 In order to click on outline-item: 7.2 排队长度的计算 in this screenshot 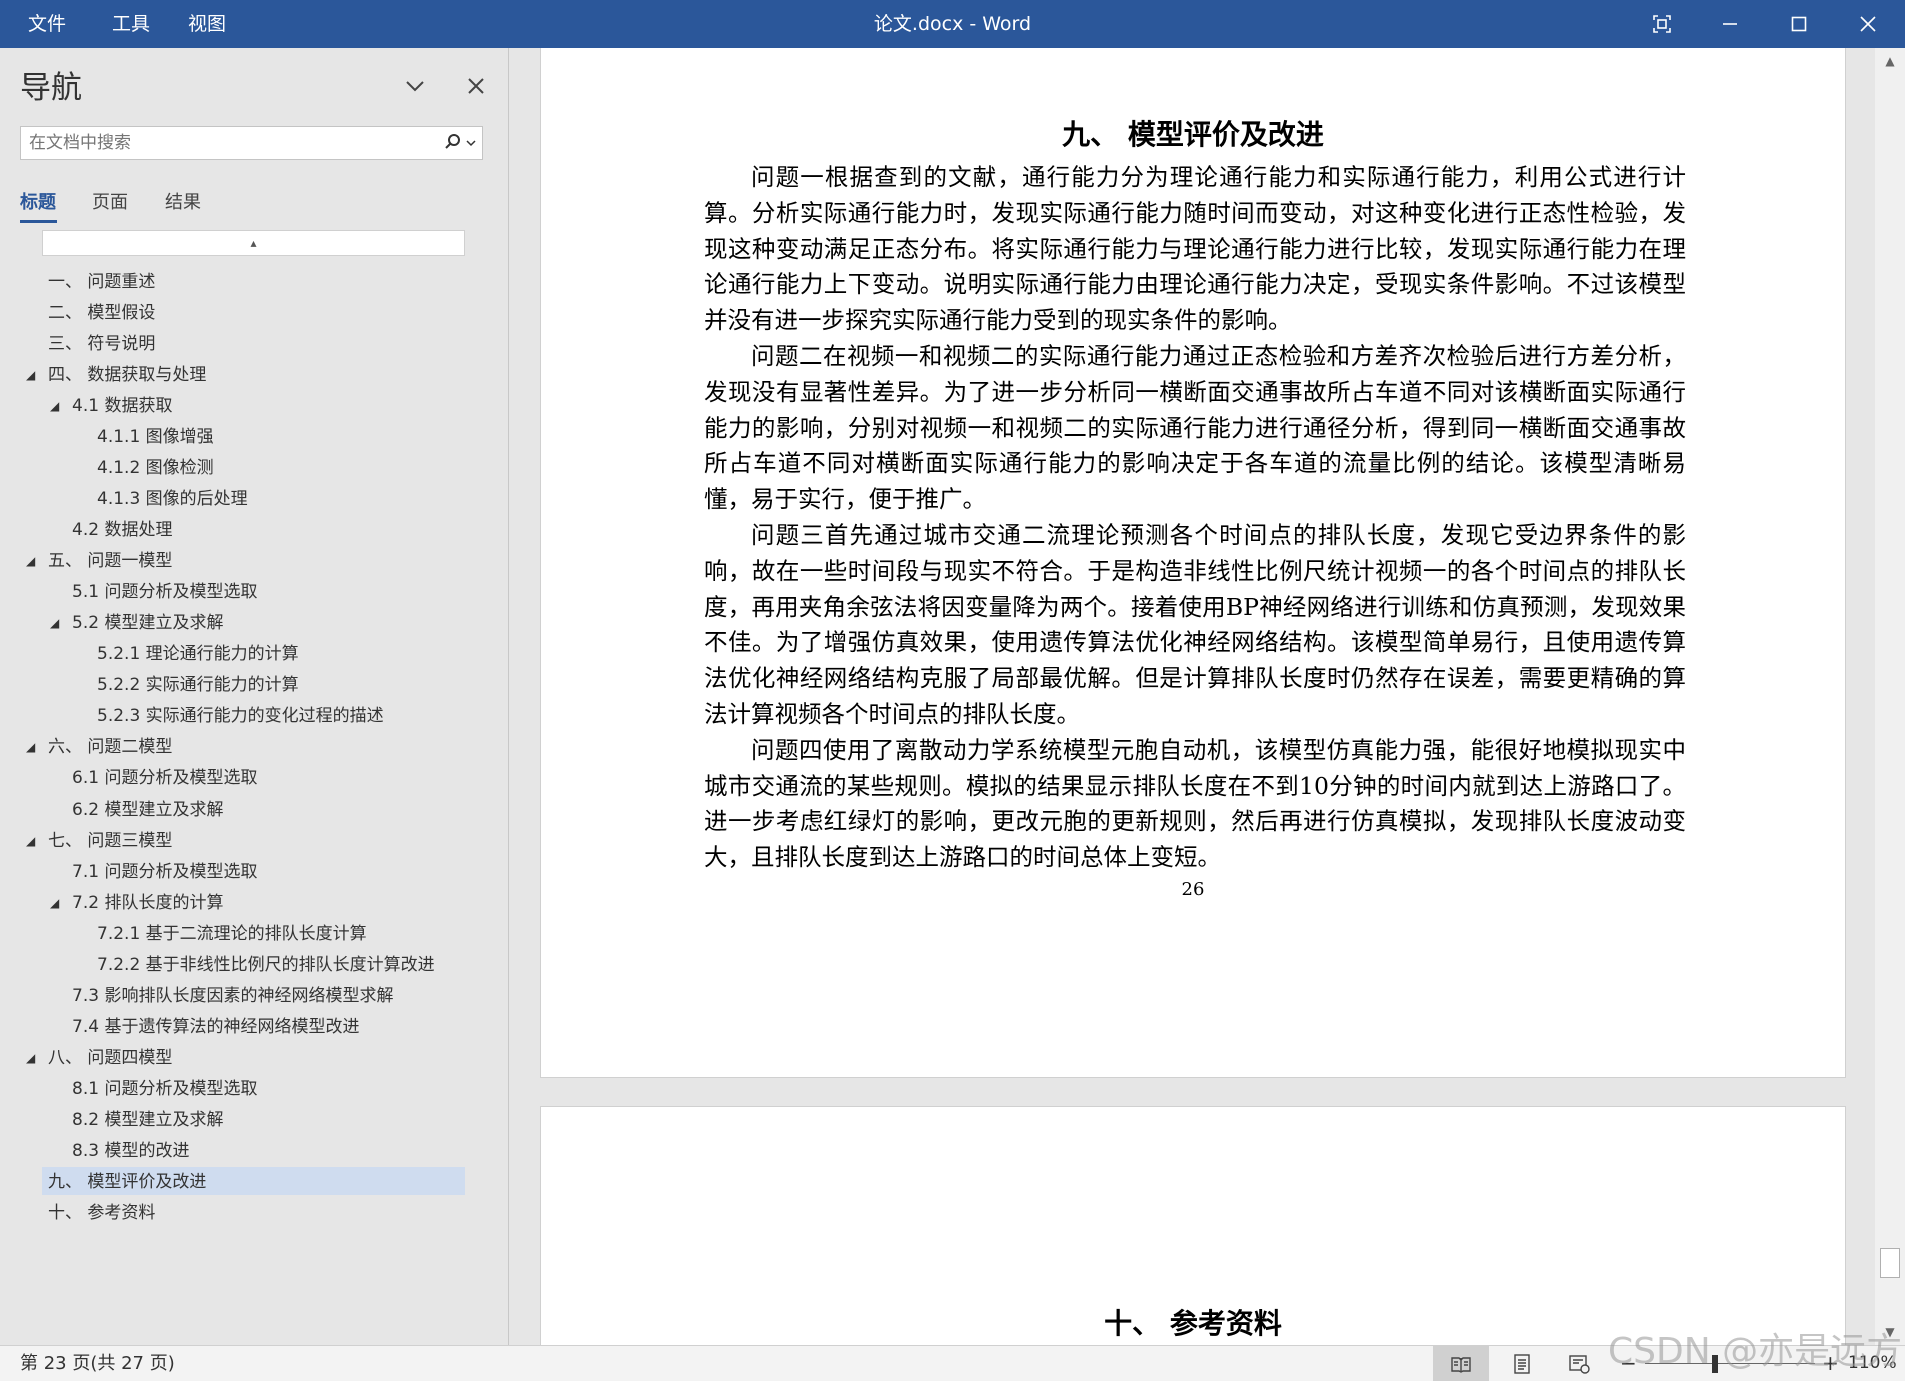, I will do `click(147, 903)`.